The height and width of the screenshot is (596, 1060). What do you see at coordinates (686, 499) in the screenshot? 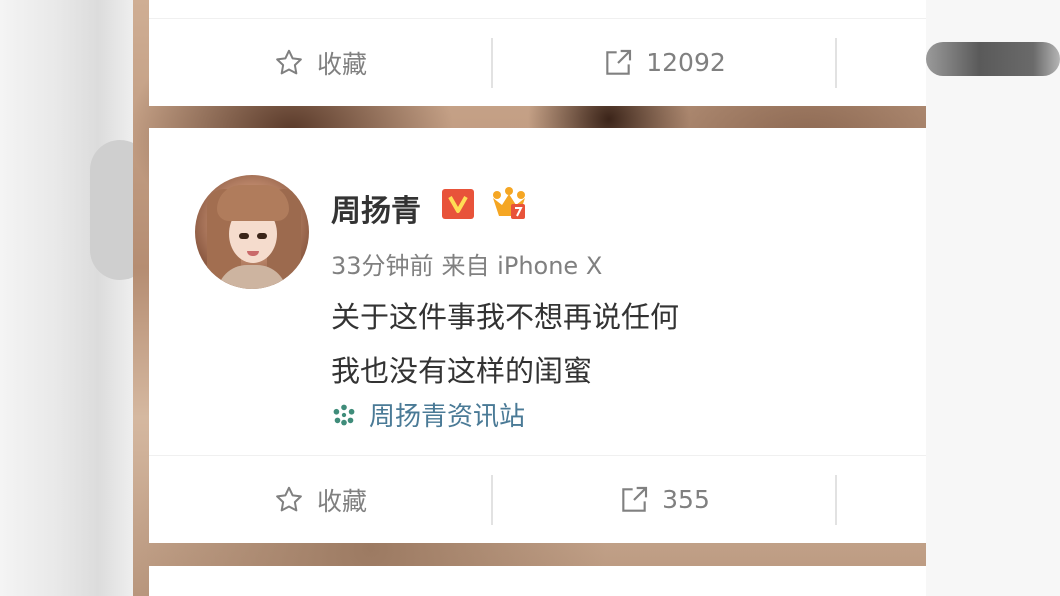
I see `repost-count: 355` at bounding box center [686, 499].